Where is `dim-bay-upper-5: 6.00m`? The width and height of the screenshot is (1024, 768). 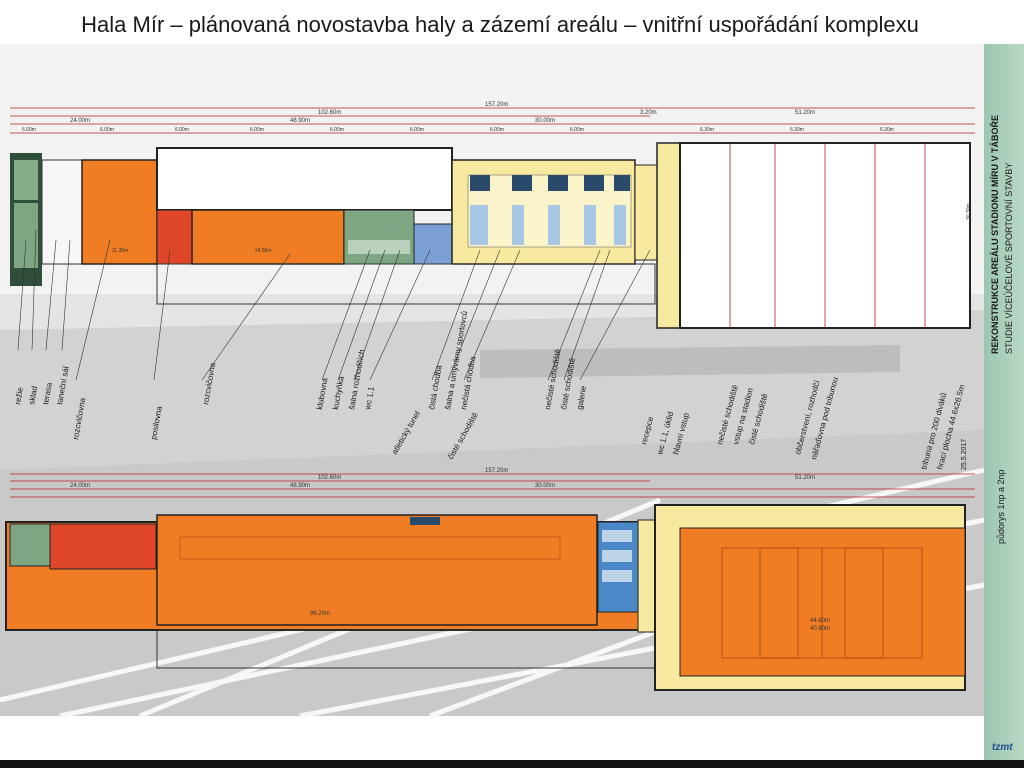
dim-bay-upper-5: 6.00m is located at coordinates (337, 130).